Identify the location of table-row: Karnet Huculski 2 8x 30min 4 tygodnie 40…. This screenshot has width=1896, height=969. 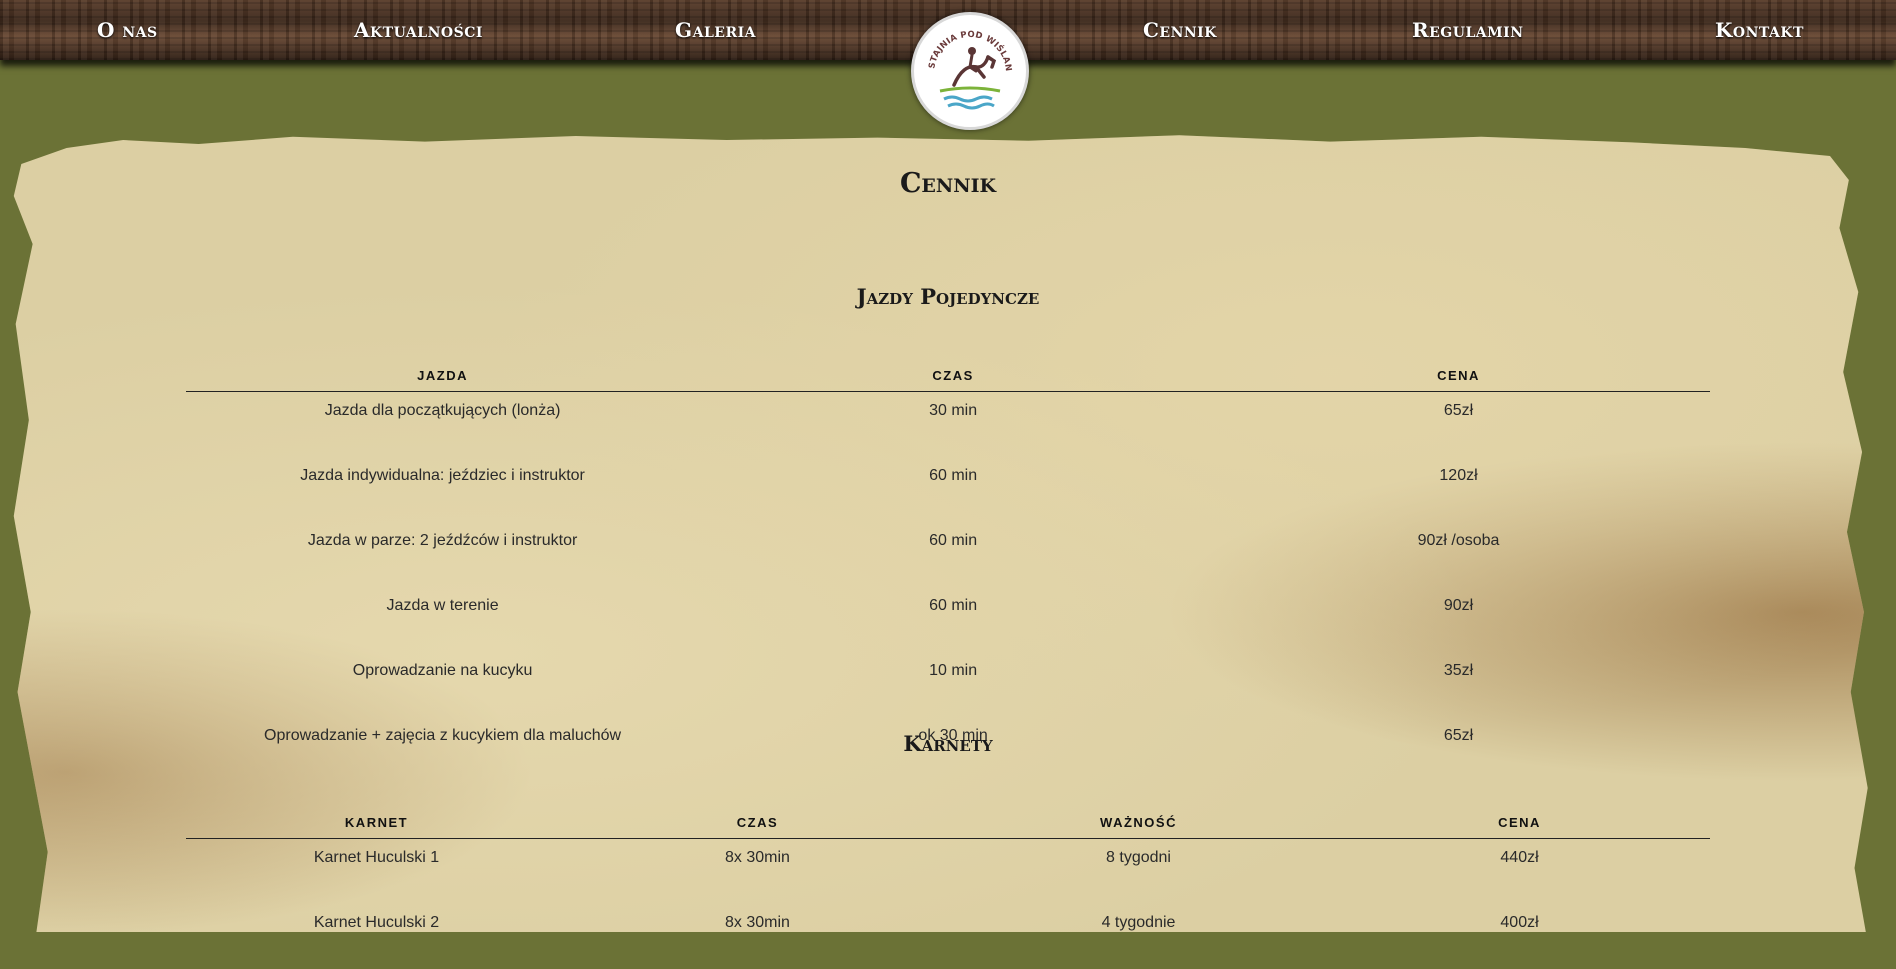
(948, 936).